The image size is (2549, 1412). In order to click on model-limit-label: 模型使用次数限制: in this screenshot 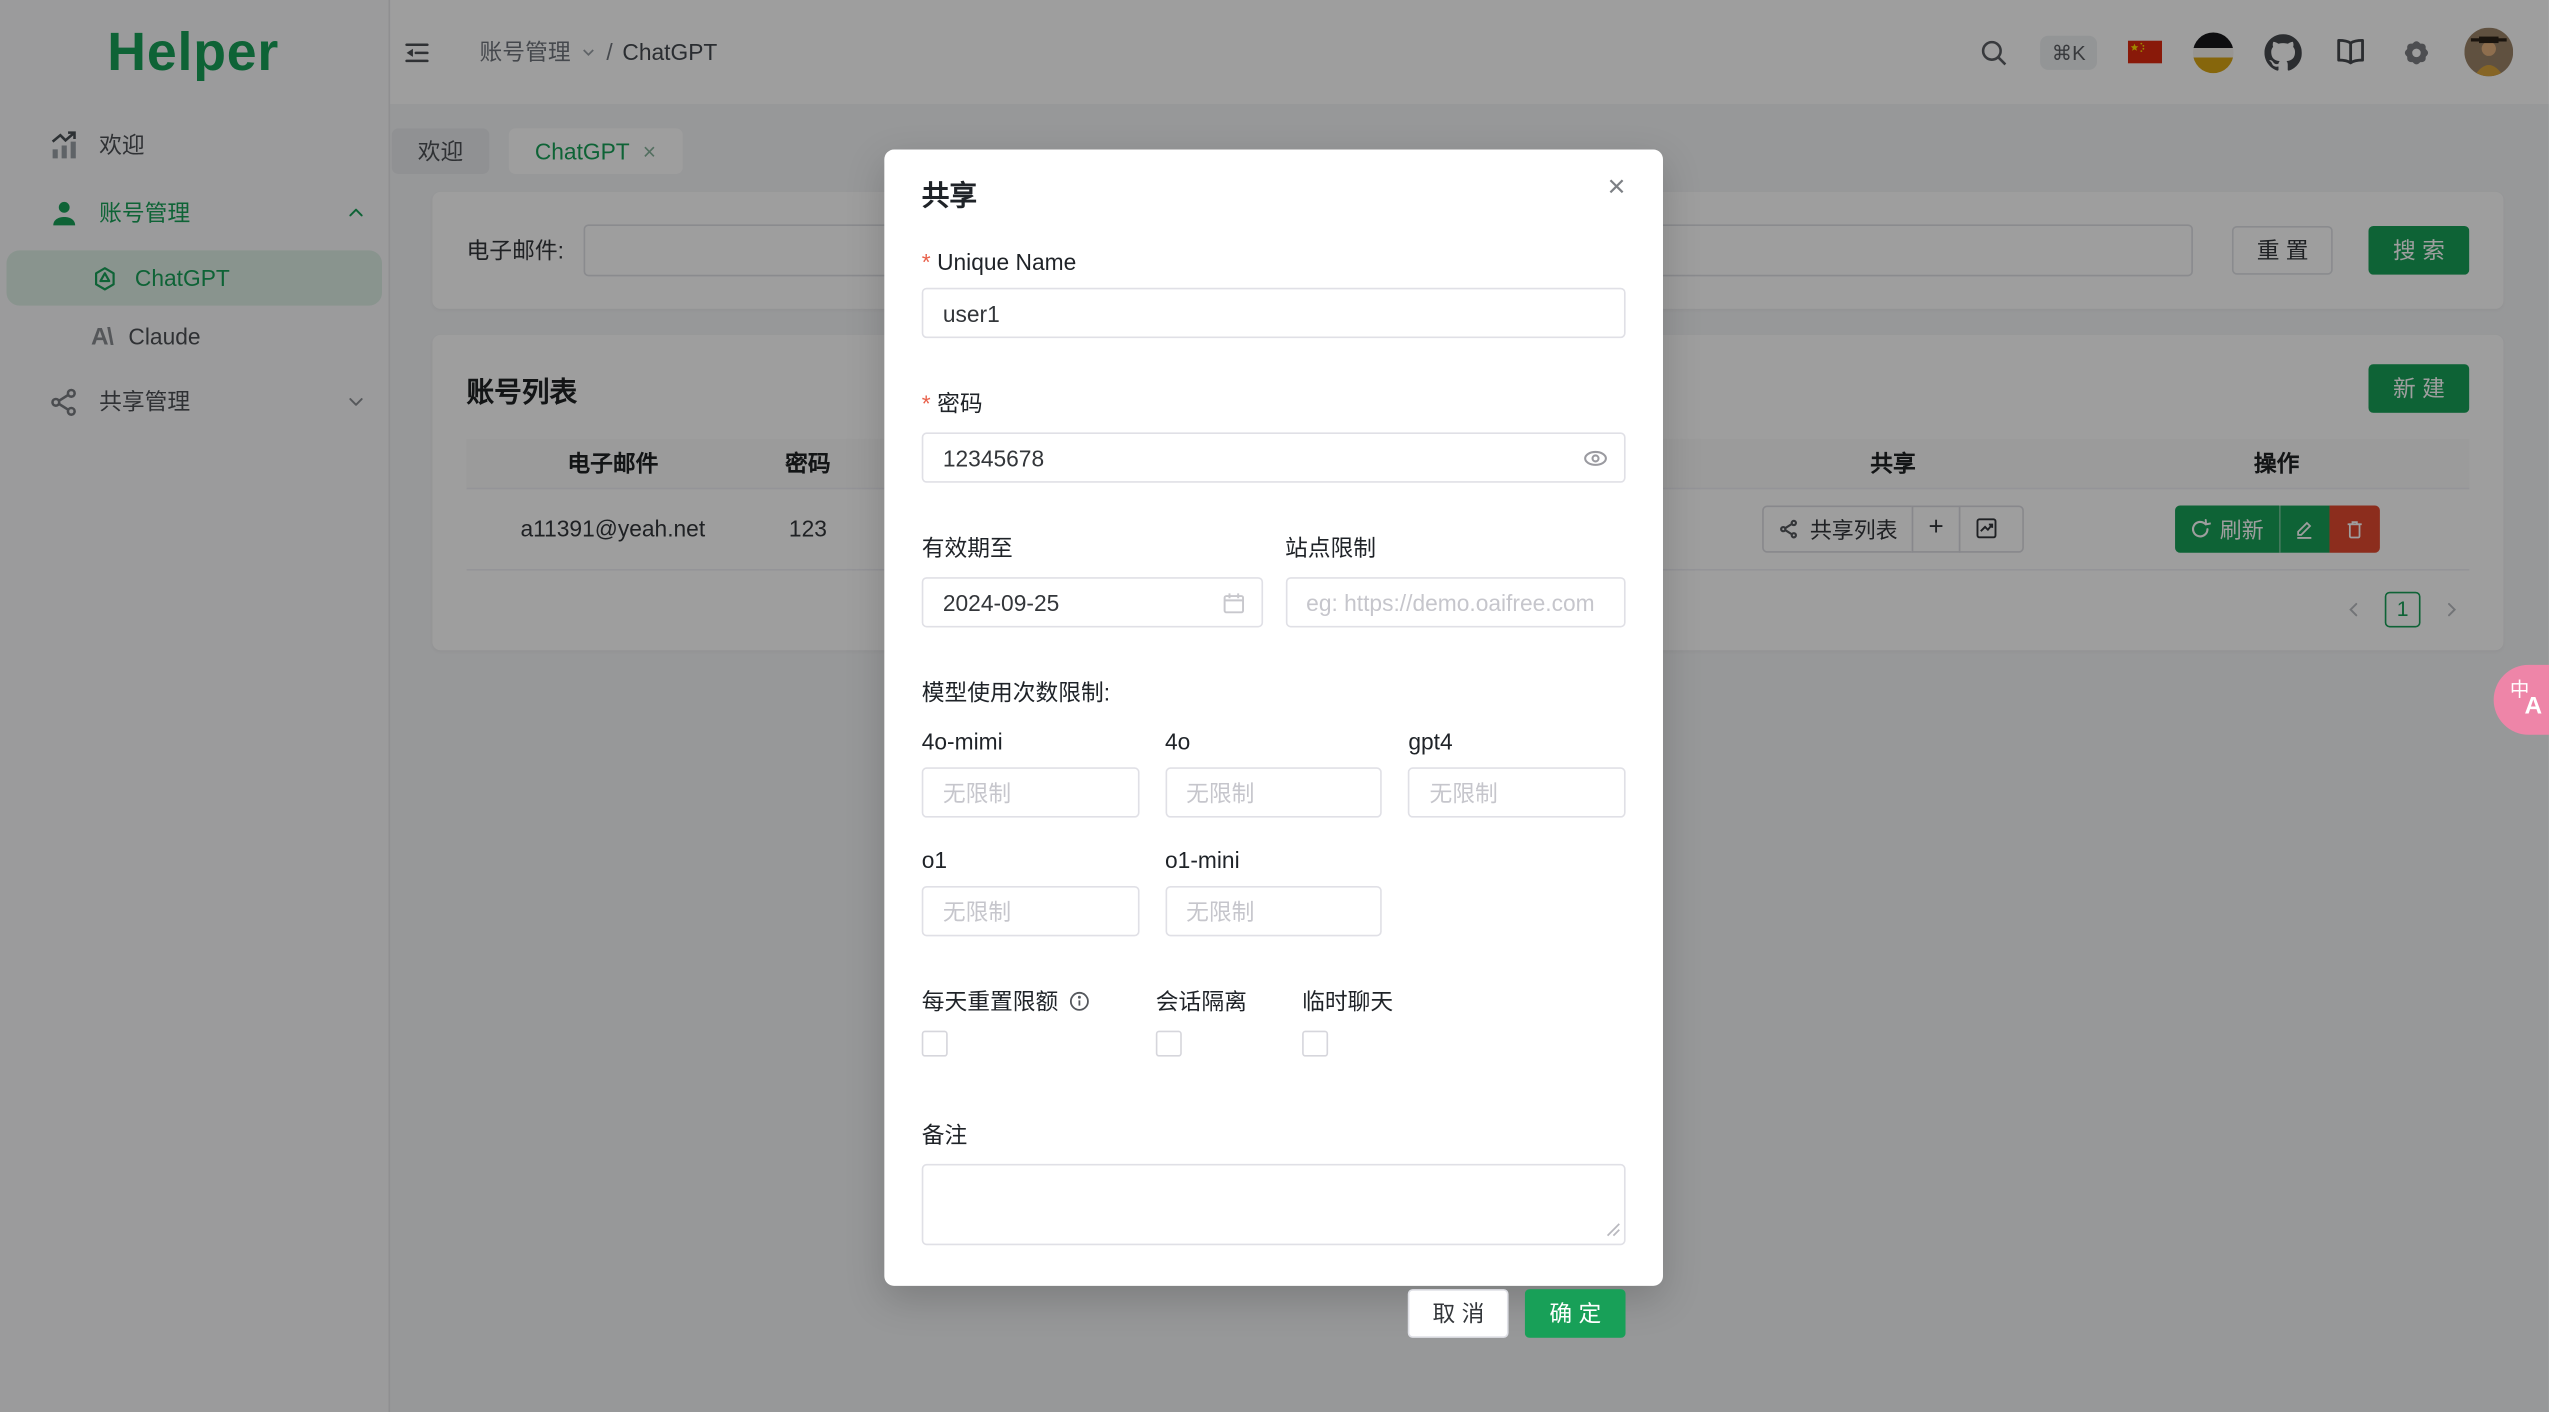, I will do `click(1016, 692)`.